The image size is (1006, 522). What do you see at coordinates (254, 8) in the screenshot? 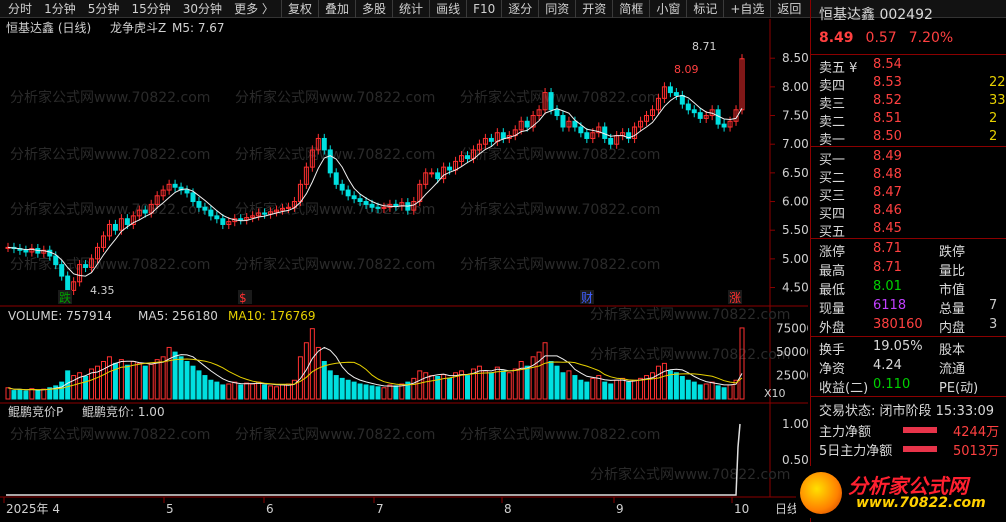
I see `period-tab-5: 更多 〉` at bounding box center [254, 8].